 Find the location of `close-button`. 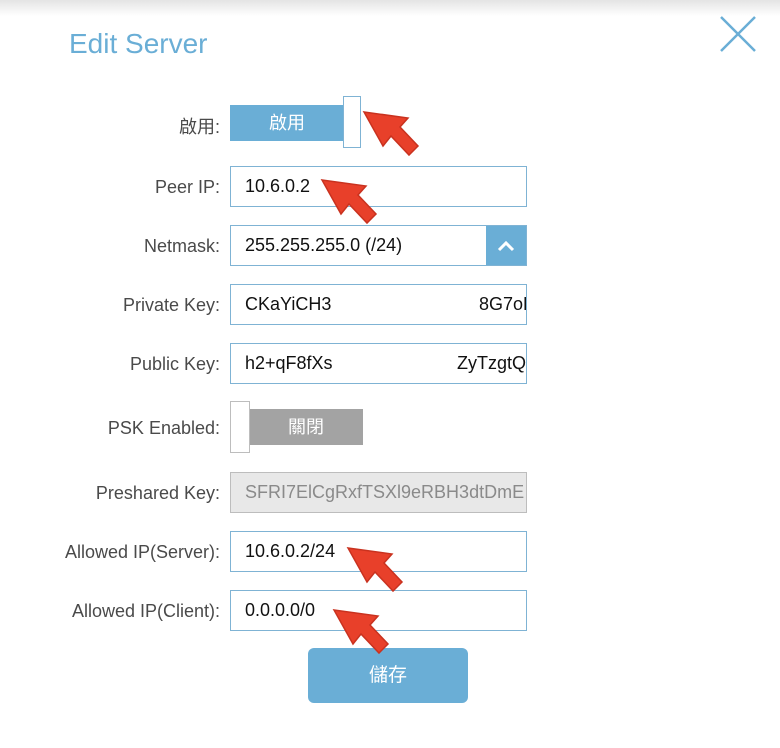

close-button is located at coordinates (738, 34).